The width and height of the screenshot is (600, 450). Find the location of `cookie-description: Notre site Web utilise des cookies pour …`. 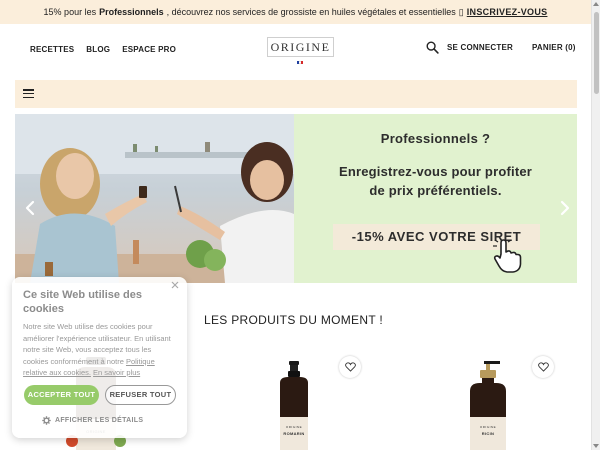

cookie-description: Notre site Web utilise des cookies pour … is located at coordinates (98, 350).